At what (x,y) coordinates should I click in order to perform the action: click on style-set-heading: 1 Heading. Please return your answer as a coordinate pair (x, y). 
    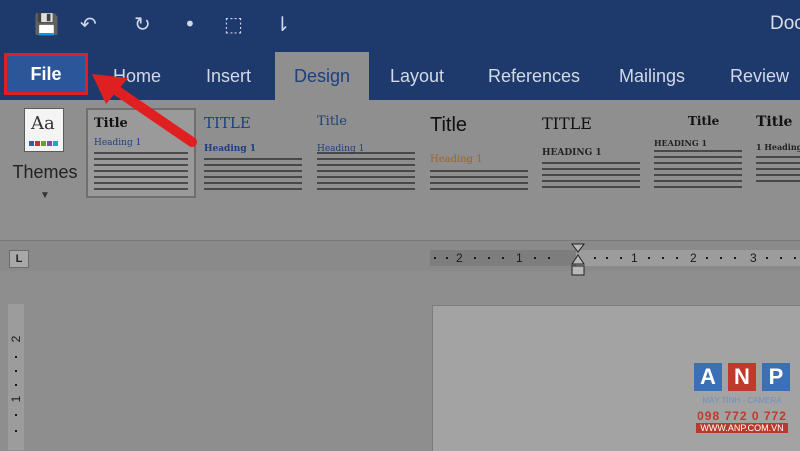
    Looking at the image, I should click on (778, 147).